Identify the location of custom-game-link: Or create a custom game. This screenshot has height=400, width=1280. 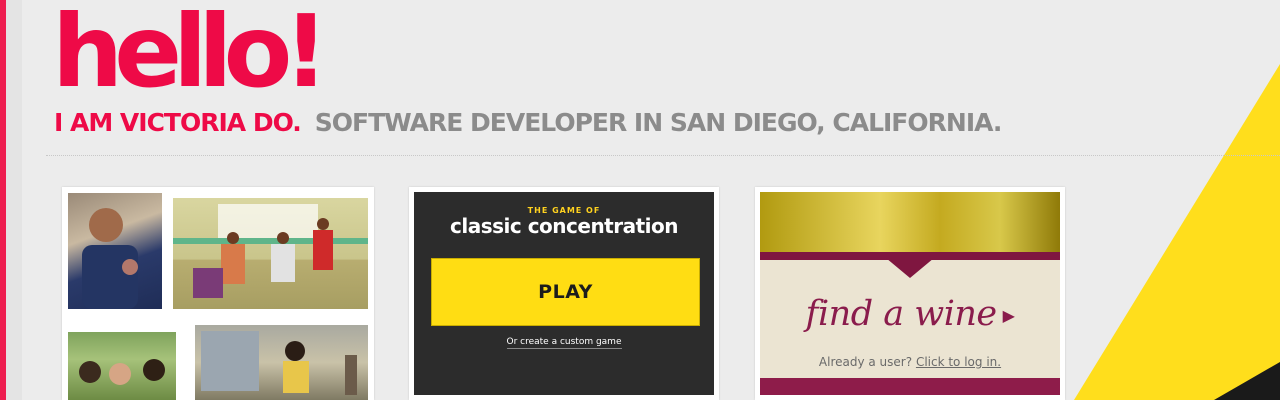
(564, 343).